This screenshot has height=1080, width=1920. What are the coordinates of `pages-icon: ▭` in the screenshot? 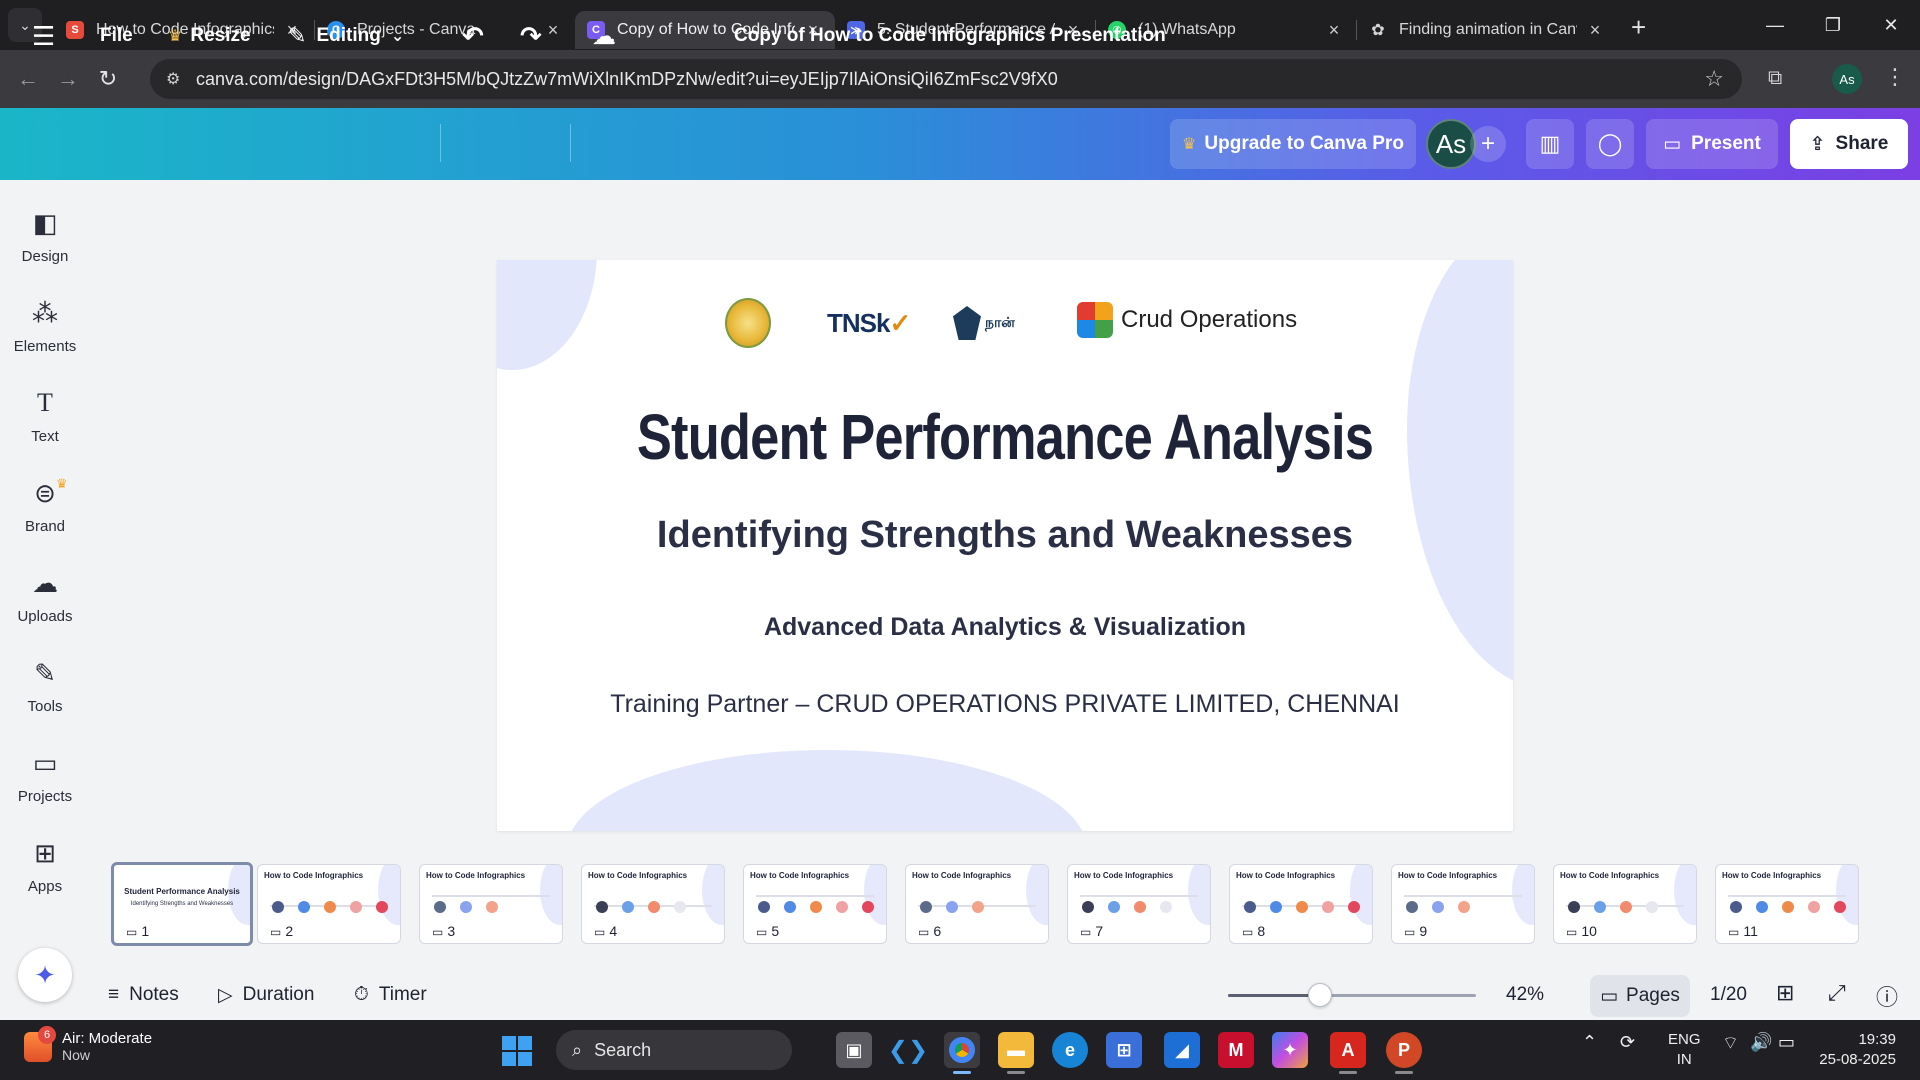 It's located at (1609, 996).